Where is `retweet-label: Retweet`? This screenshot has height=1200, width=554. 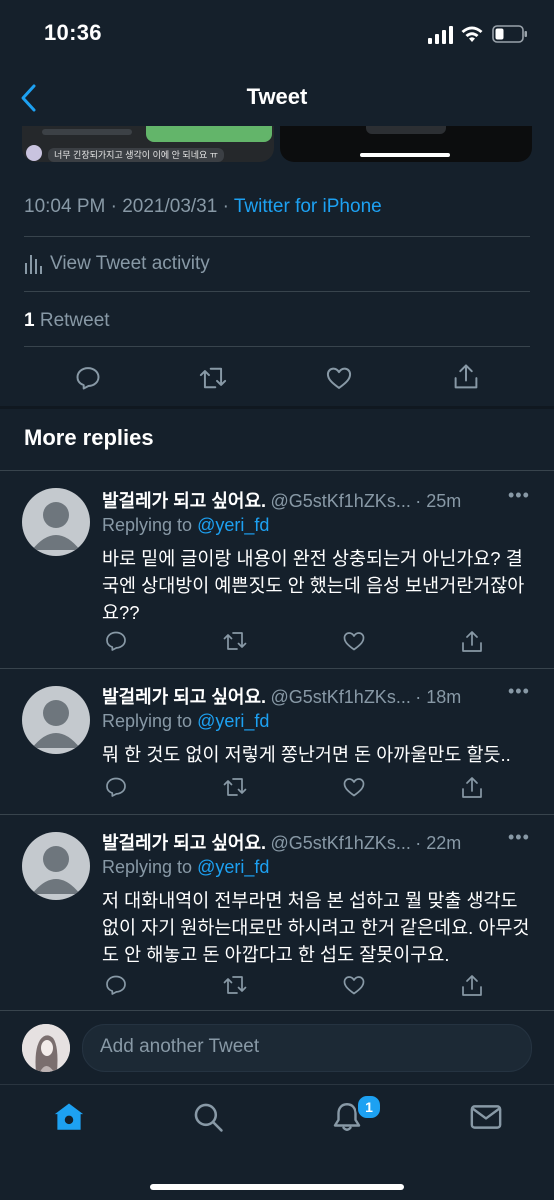
retweet-label: Retweet is located at coordinates (74, 320).